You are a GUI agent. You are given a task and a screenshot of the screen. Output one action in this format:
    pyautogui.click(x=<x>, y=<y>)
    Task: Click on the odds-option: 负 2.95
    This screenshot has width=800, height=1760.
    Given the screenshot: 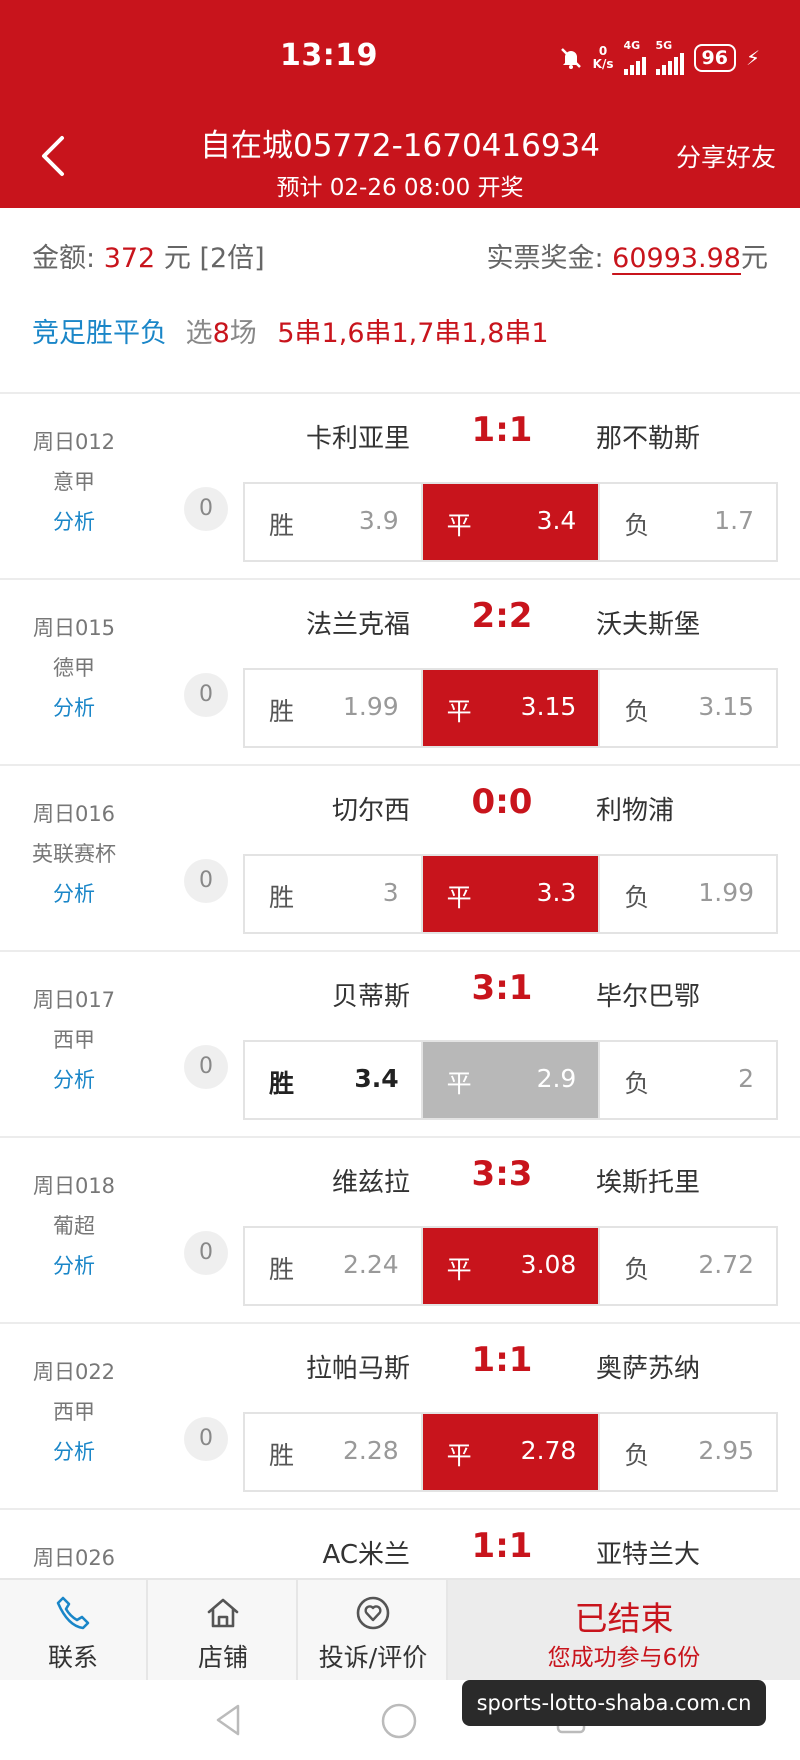 What is the action you would take?
    pyautogui.click(x=688, y=1452)
    